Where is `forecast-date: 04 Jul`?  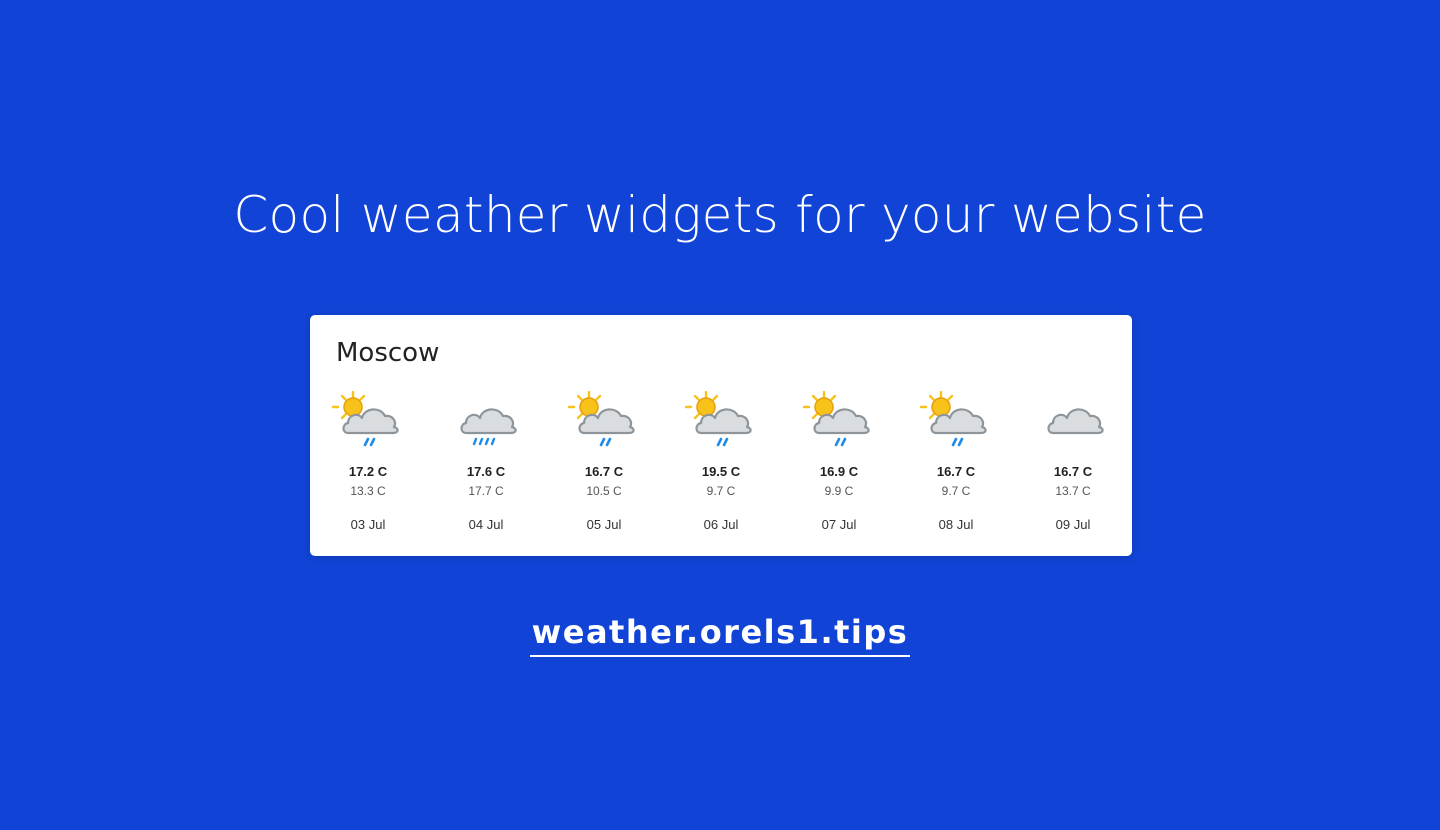
forecast-date: 04 Jul is located at coordinates (486, 524).